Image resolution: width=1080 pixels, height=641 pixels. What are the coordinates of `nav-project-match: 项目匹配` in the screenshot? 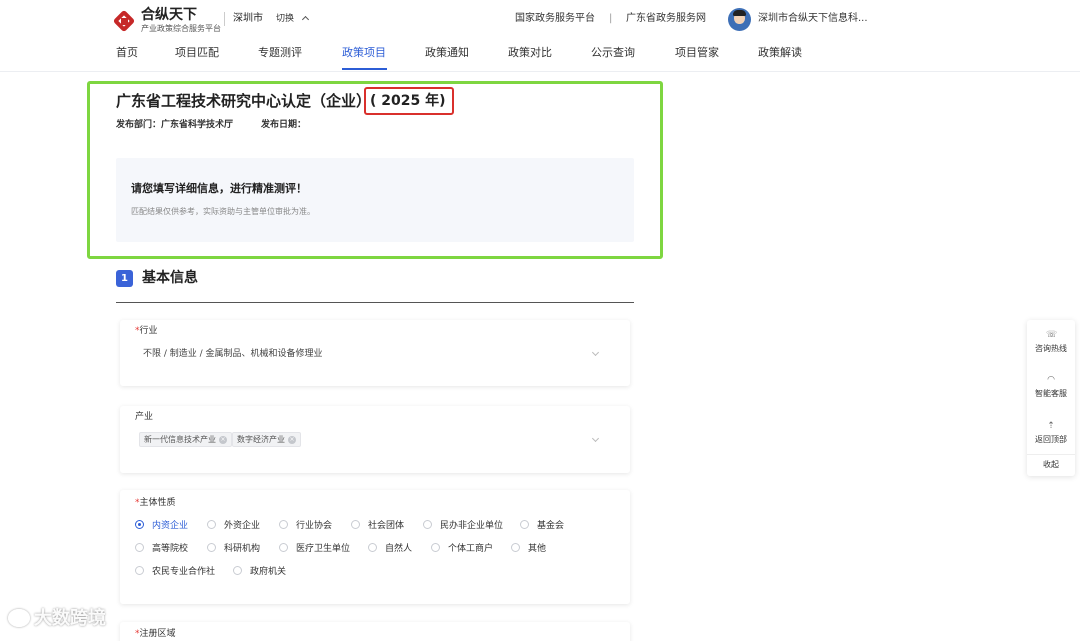 It's located at (197, 55).